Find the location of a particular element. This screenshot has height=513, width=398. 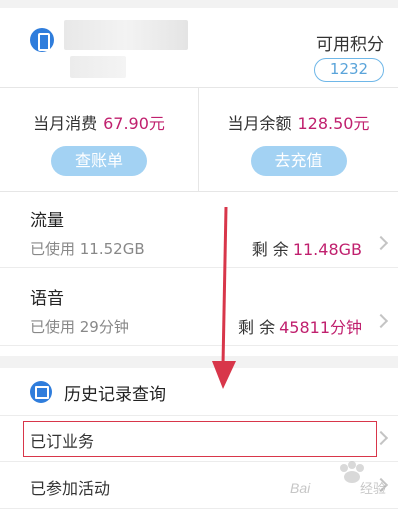

history-header: 历史记录查询 is located at coordinates (199, 392).